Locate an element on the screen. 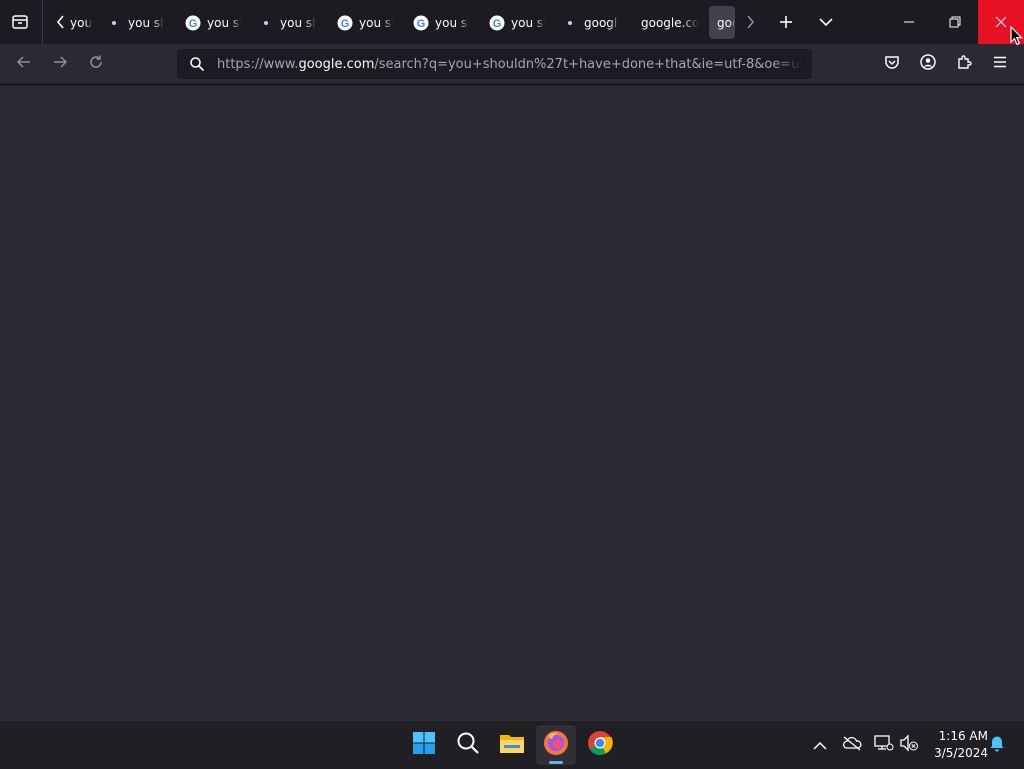  tab-you-sh-2: G you sh is located at coordinates (214, 22).